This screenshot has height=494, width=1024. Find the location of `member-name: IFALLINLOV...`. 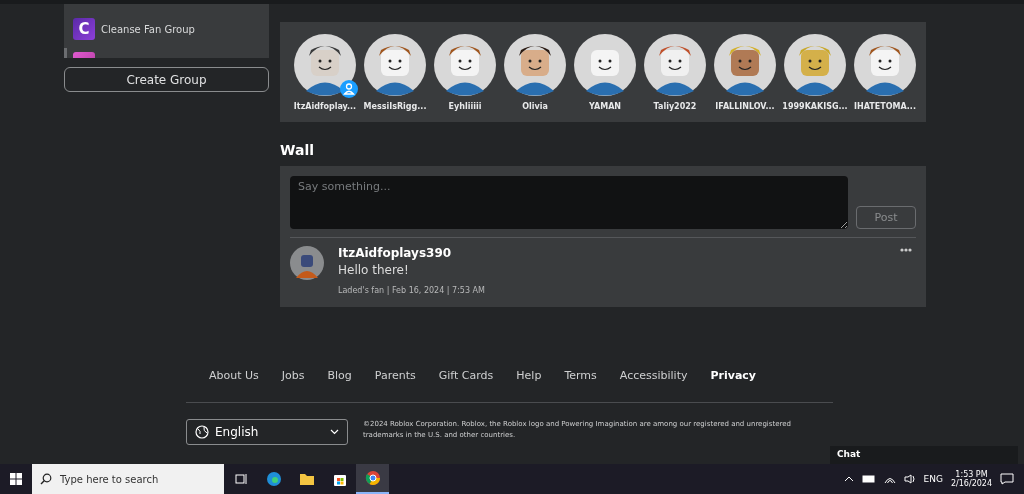

member-name: IFALLINLOV... is located at coordinates (745, 106).